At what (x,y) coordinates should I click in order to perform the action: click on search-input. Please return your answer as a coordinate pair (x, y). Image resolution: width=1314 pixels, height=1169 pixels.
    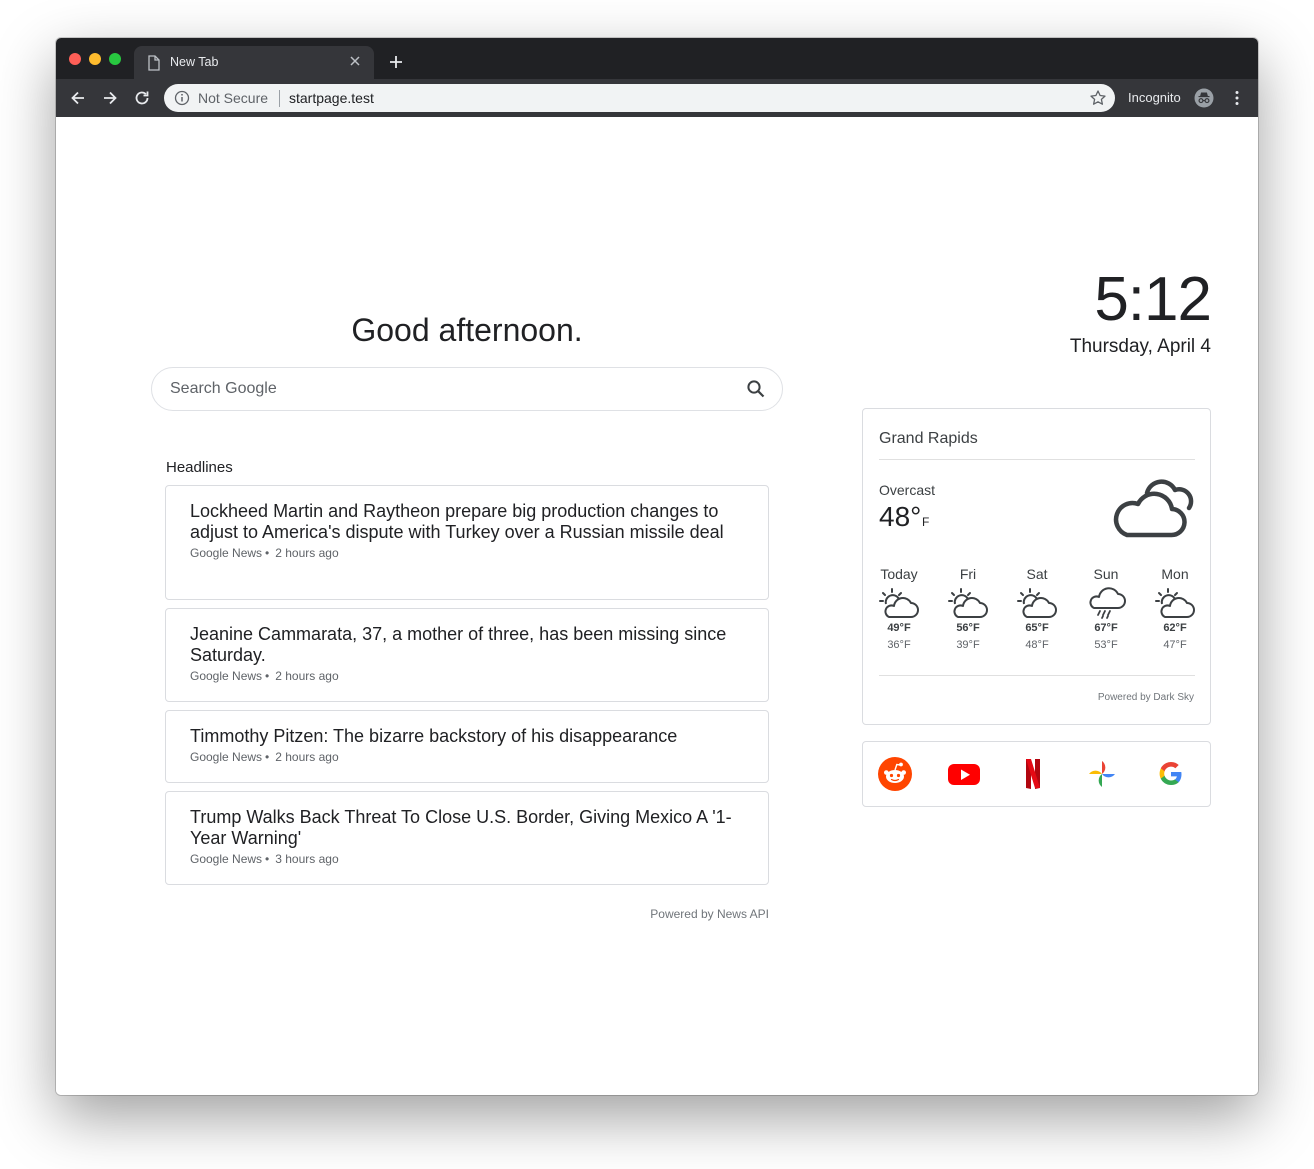
    Looking at the image, I should click on (450, 389).